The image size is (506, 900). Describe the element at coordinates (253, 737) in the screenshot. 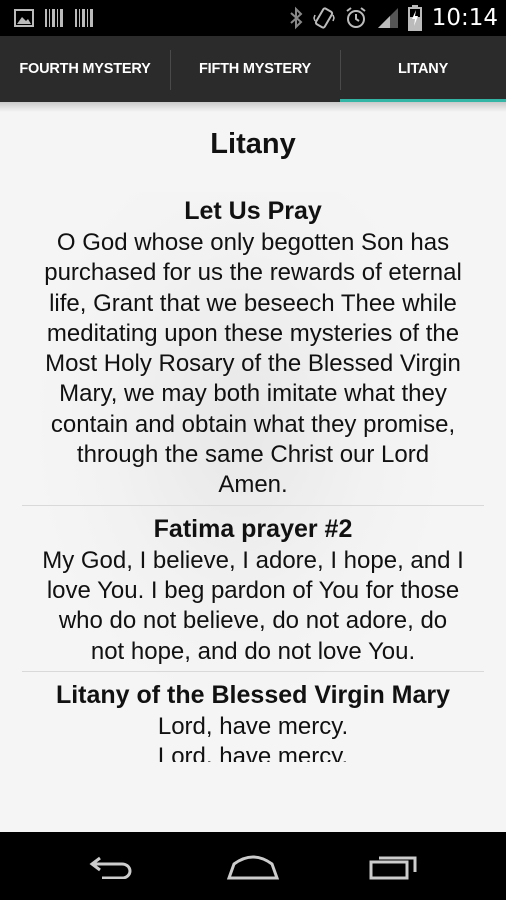

I see `section-body: Lord, have mercy. Lord, have mercy.` at that location.